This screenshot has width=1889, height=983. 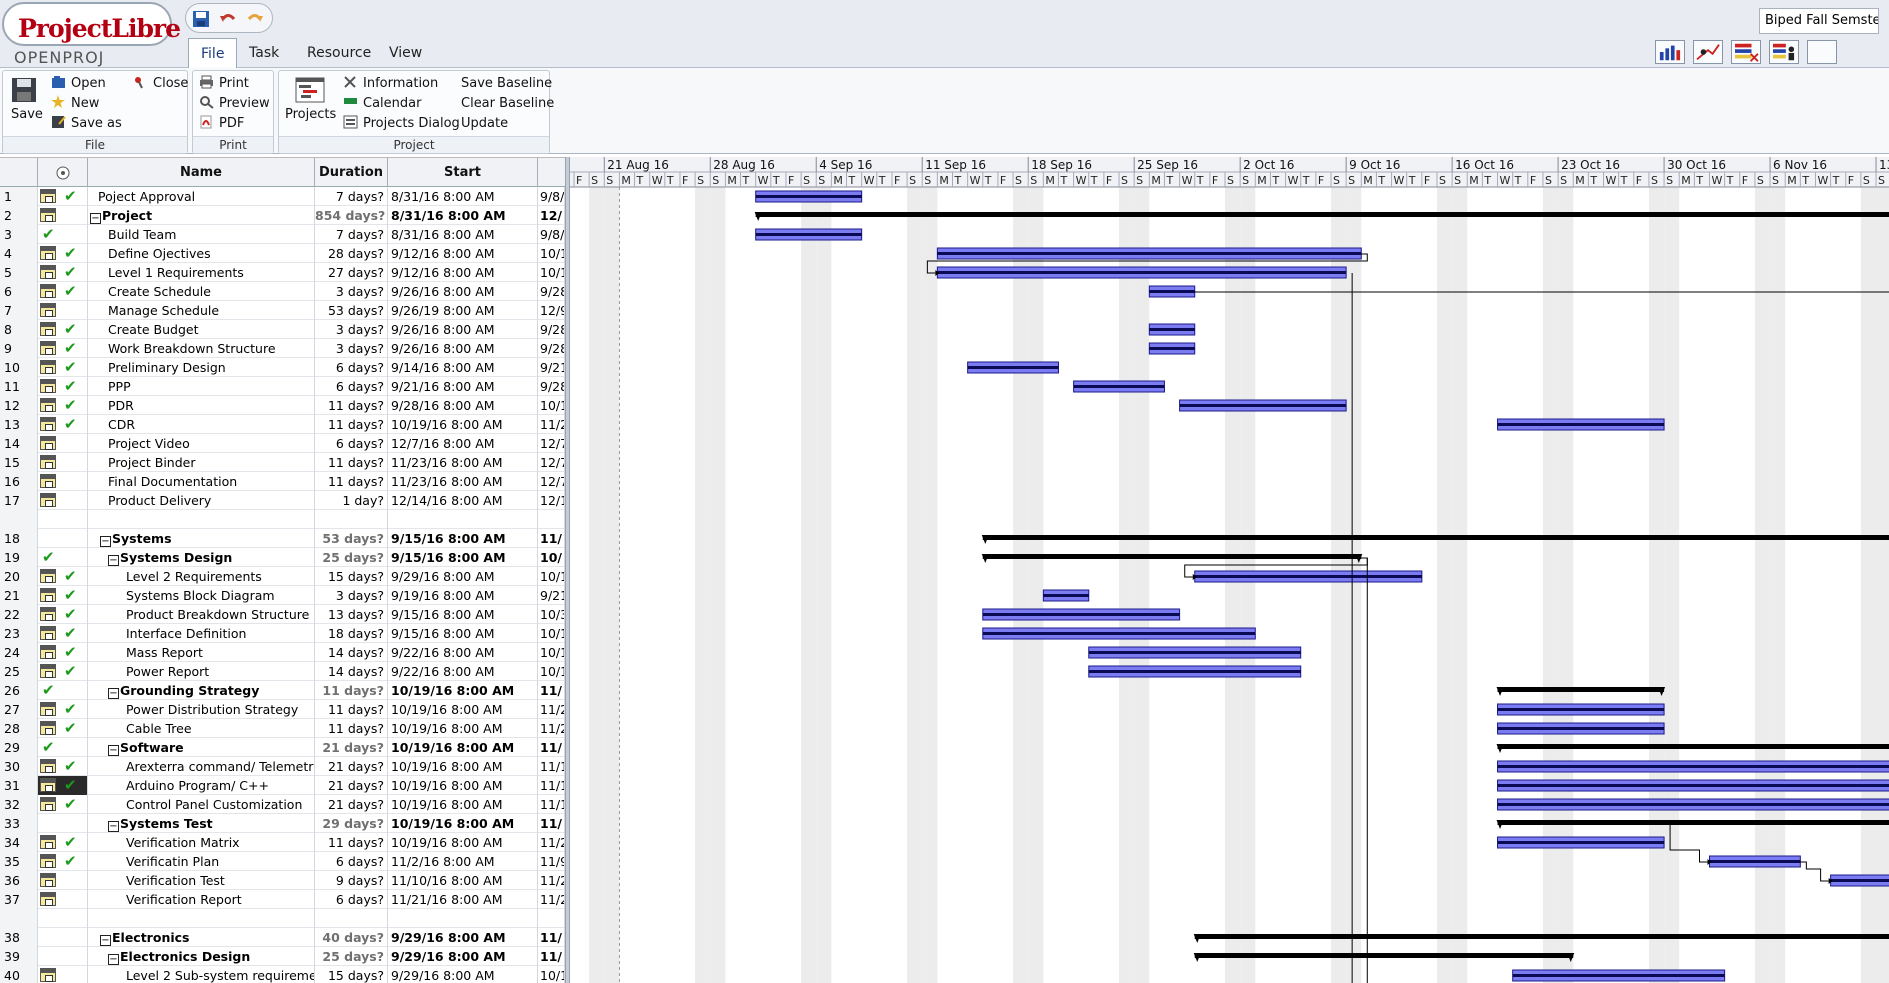 What do you see at coordinates (19, 348) in the screenshot?
I see `row-number: 9` at bounding box center [19, 348].